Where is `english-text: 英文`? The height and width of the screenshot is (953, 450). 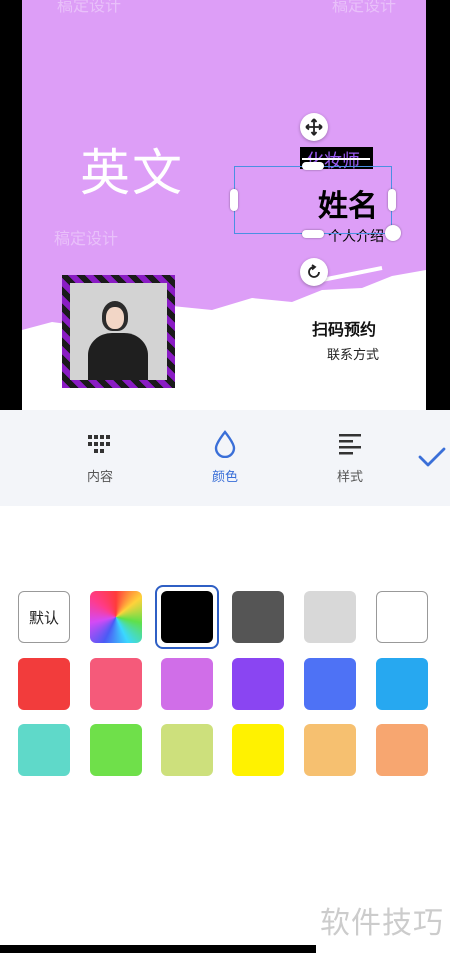
english-text: 英文 is located at coordinates (132, 169).